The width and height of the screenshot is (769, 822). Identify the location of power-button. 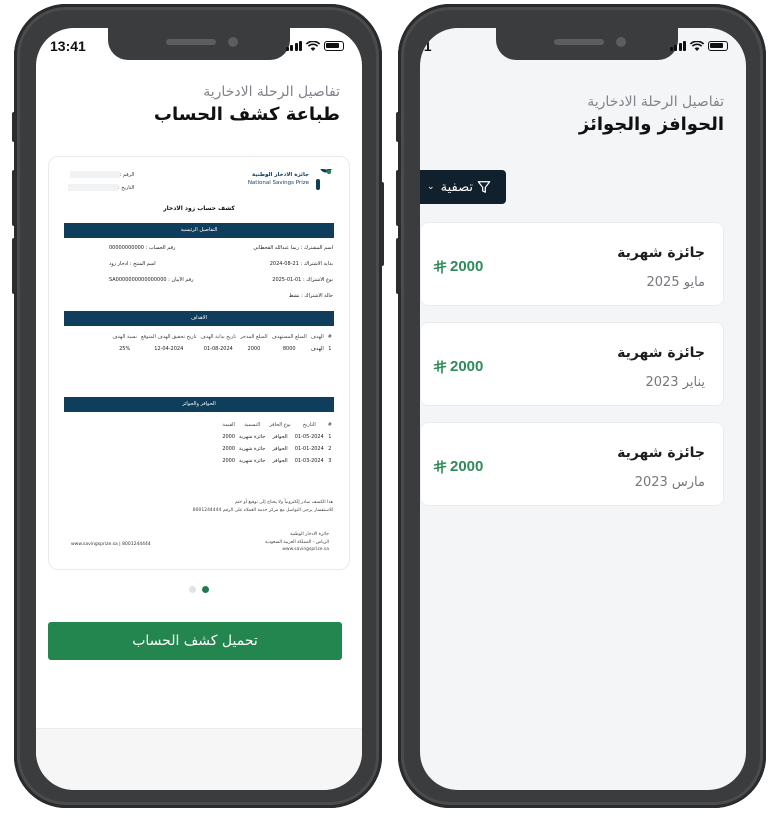
(381, 224).